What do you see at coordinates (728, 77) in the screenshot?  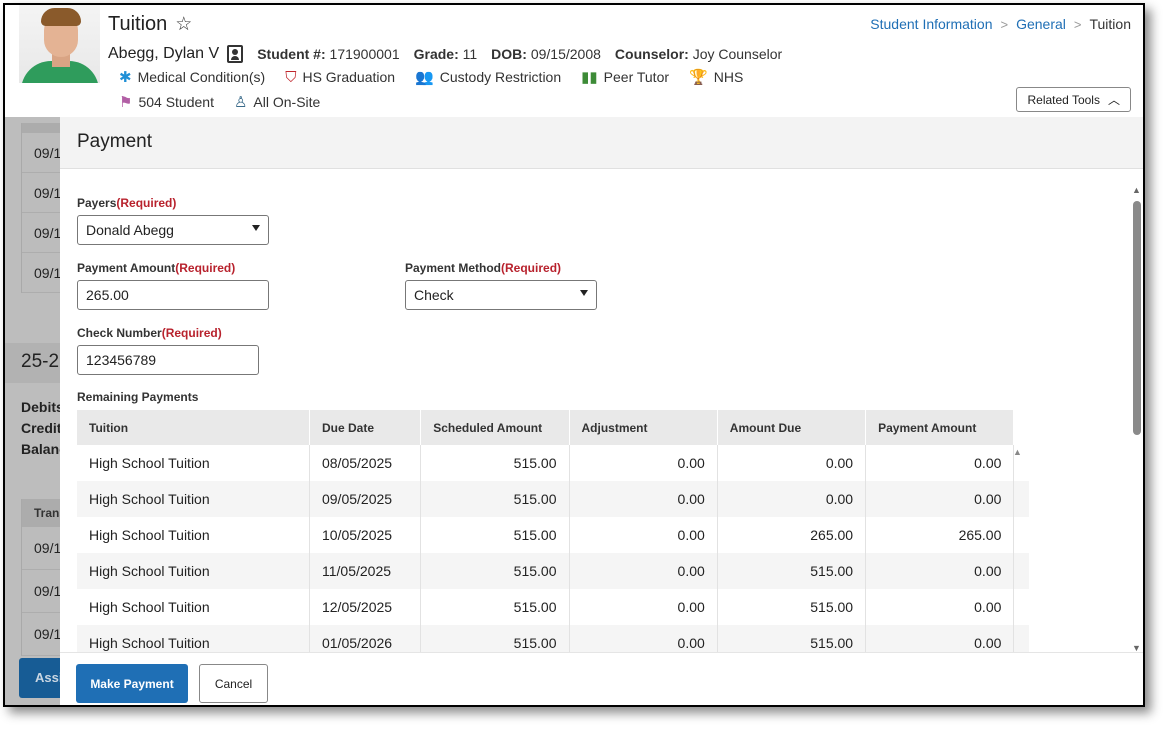 I see `flag-label: NHS` at bounding box center [728, 77].